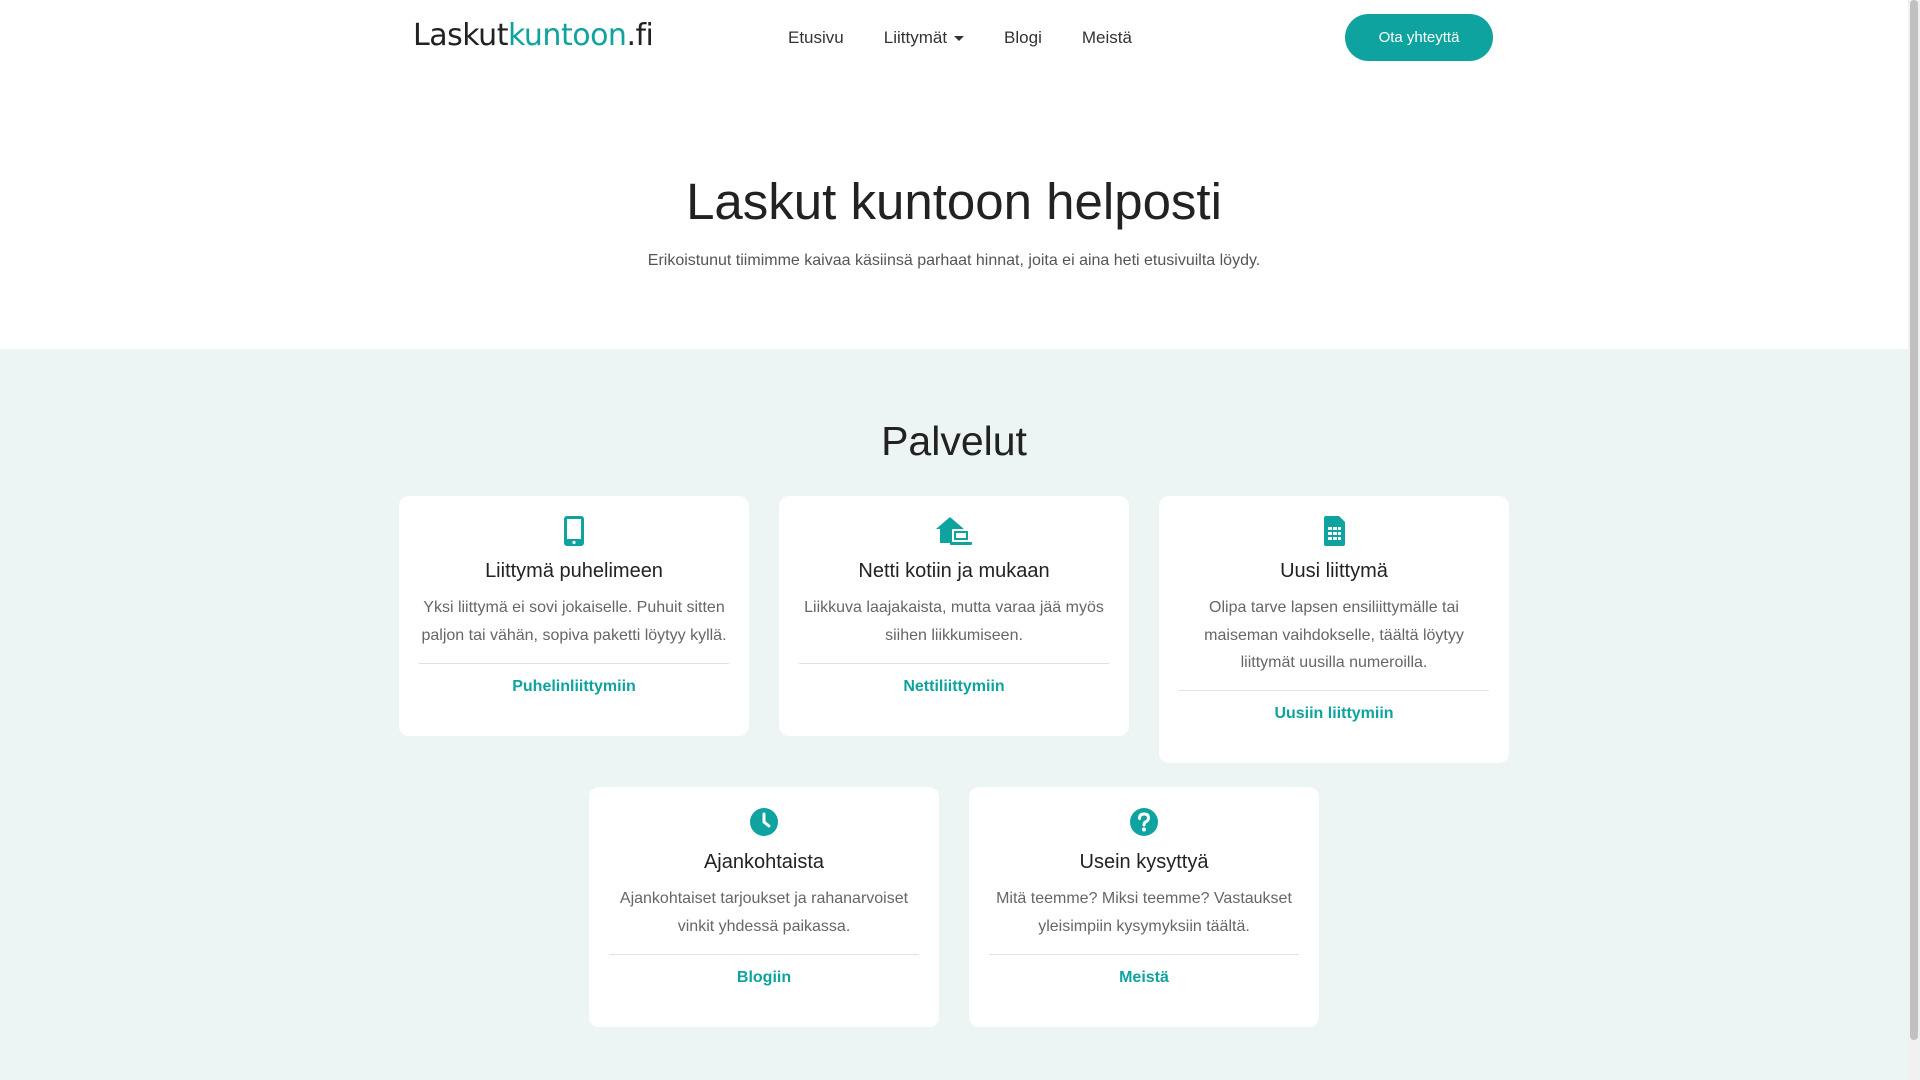 The image size is (1920, 1080). I want to click on nav-link-blogi: Blogi, so click(1023, 38).